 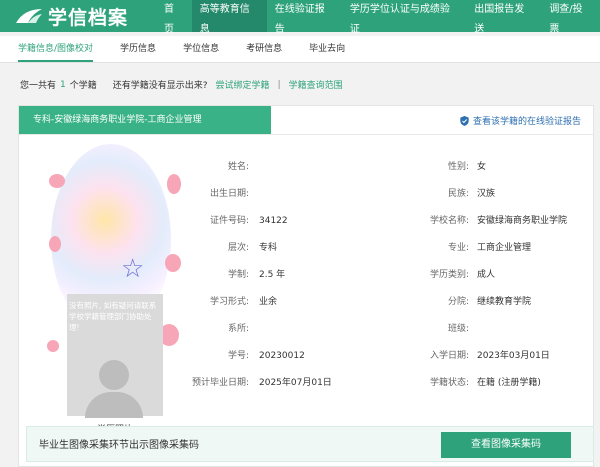 What do you see at coordinates (56, 49) in the screenshot?
I see `tab-student-status: 学籍信息/图像校对` at bounding box center [56, 49].